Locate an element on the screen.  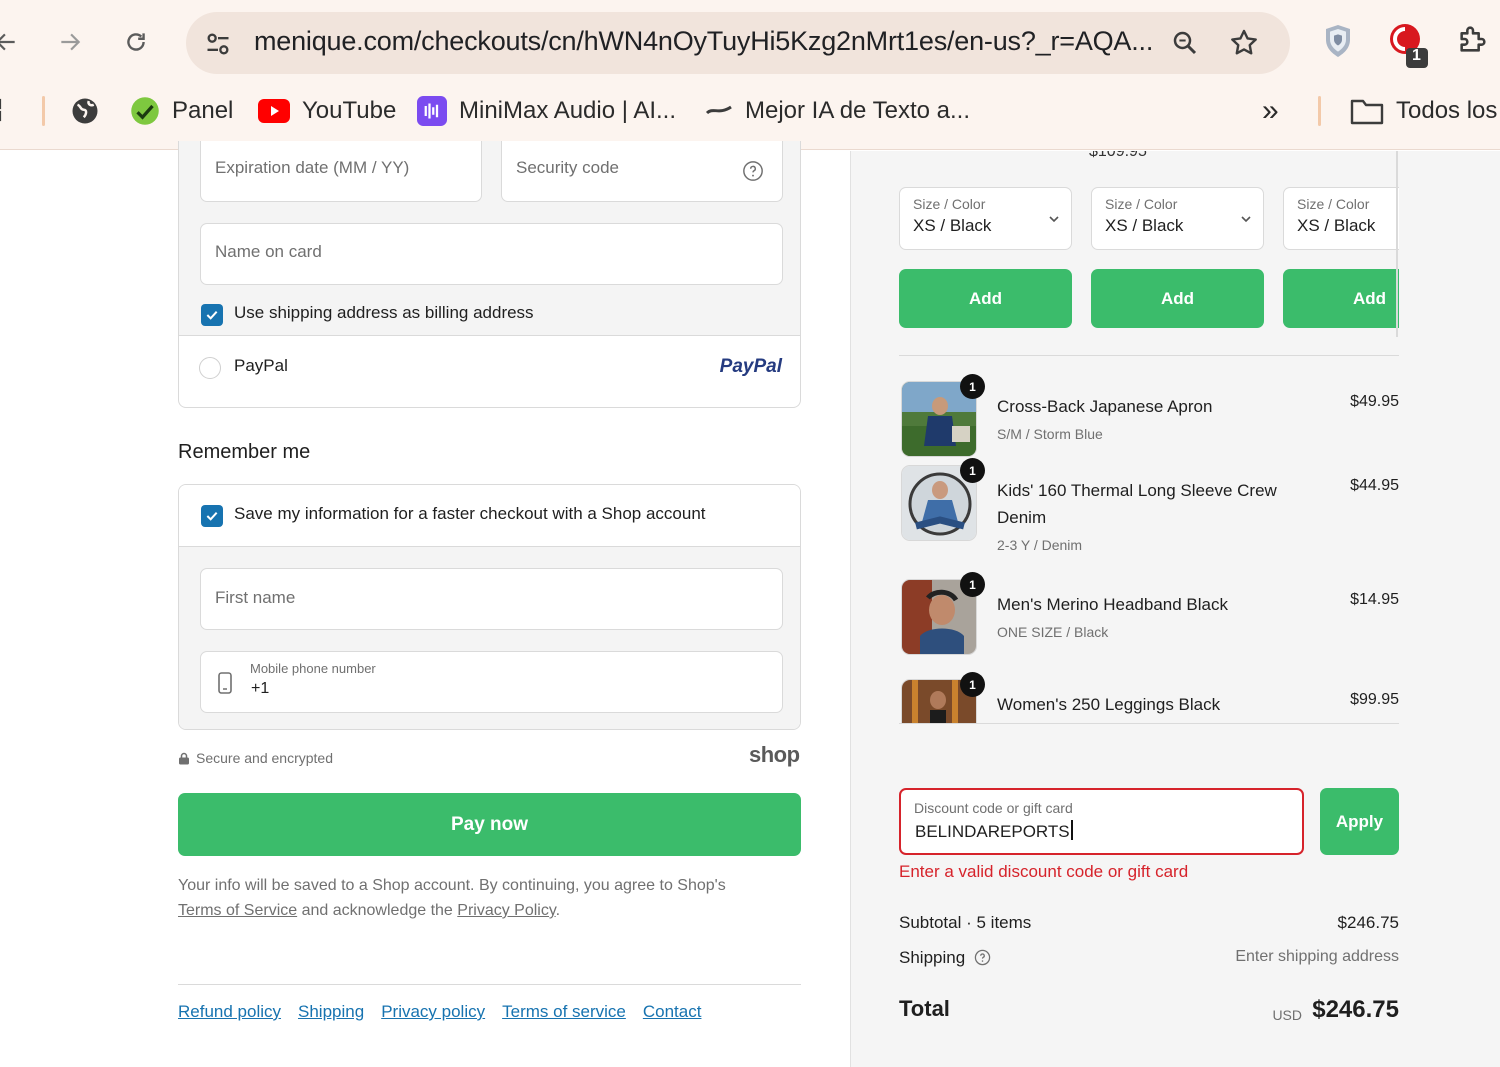
billing-address-checkbox is located at coordinates (212, 315).